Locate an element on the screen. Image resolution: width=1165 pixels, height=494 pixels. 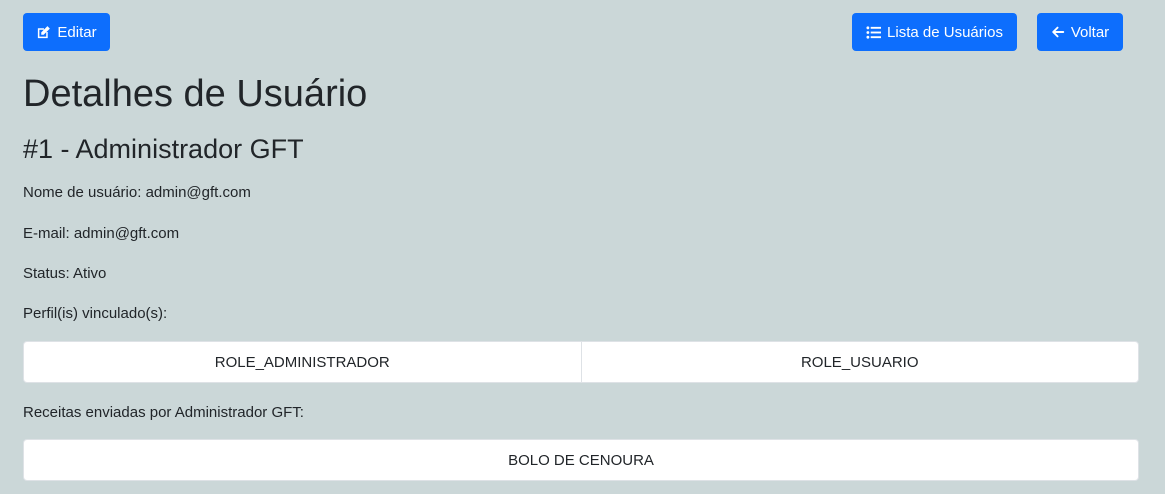
profiles-list: ROLE_ADMINISTRADOR ROLE_USUARIO is located at coordinates (581, 362).